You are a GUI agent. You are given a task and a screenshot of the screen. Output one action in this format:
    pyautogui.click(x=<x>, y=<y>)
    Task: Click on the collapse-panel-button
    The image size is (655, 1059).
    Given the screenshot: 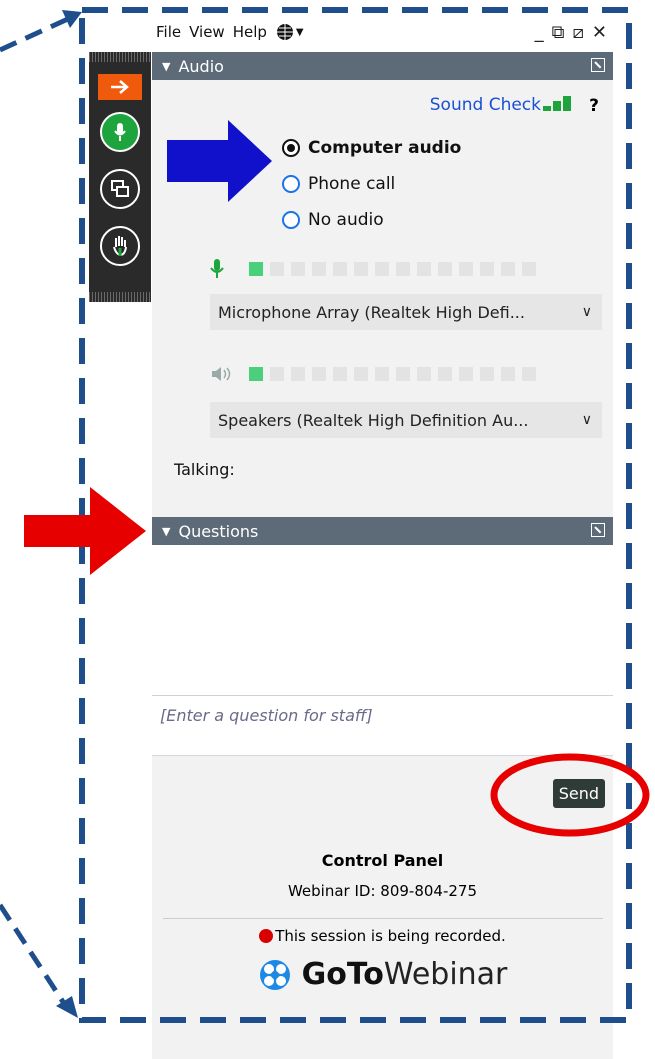 What is the action you would take?
    pyautogui.click(x=120, y=87)
    